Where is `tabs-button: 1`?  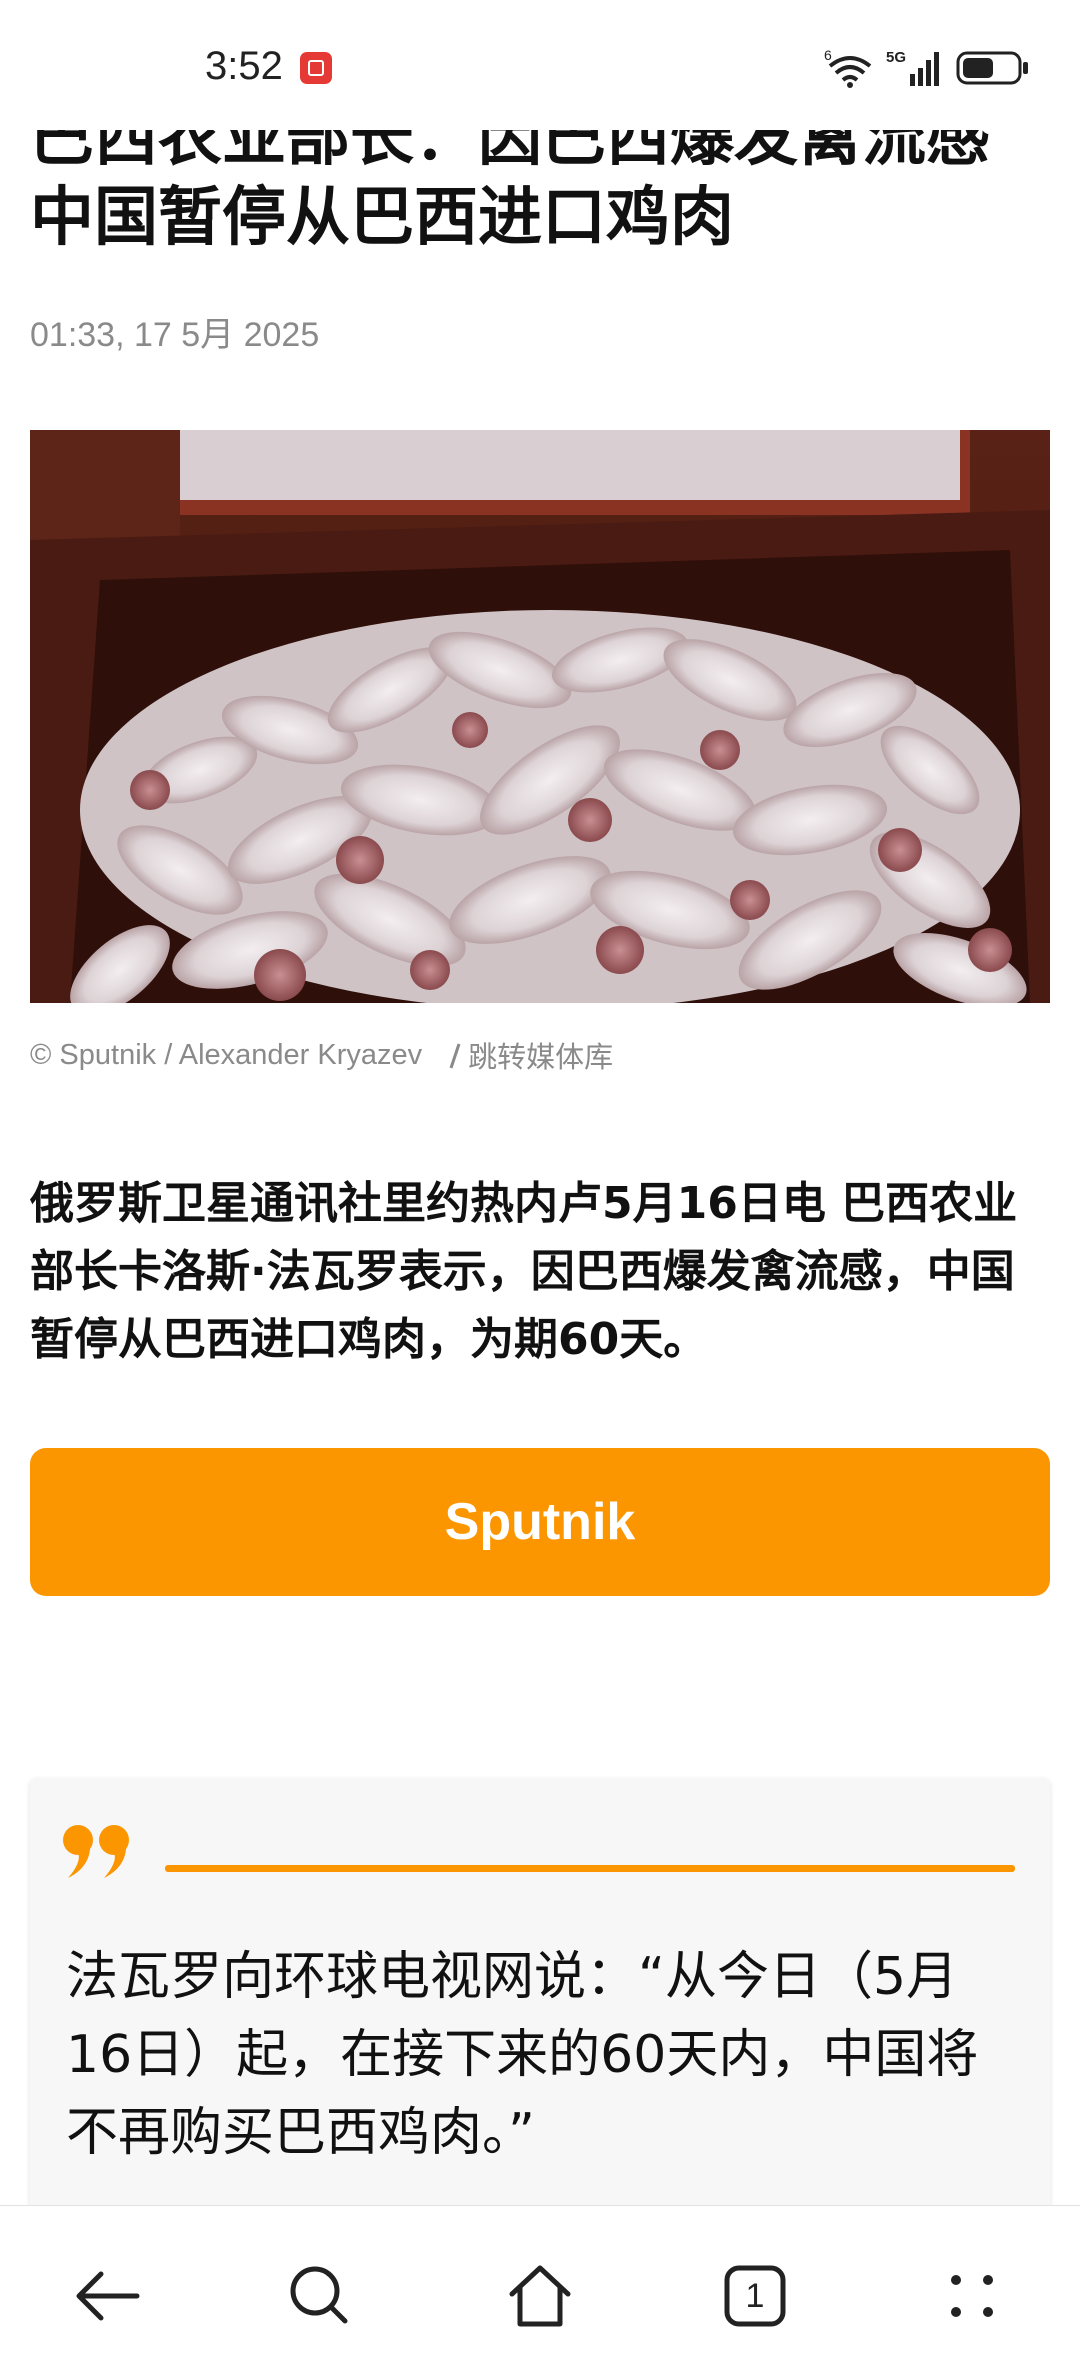 tabs-button: 1 is located at coordinates (755, 2296).